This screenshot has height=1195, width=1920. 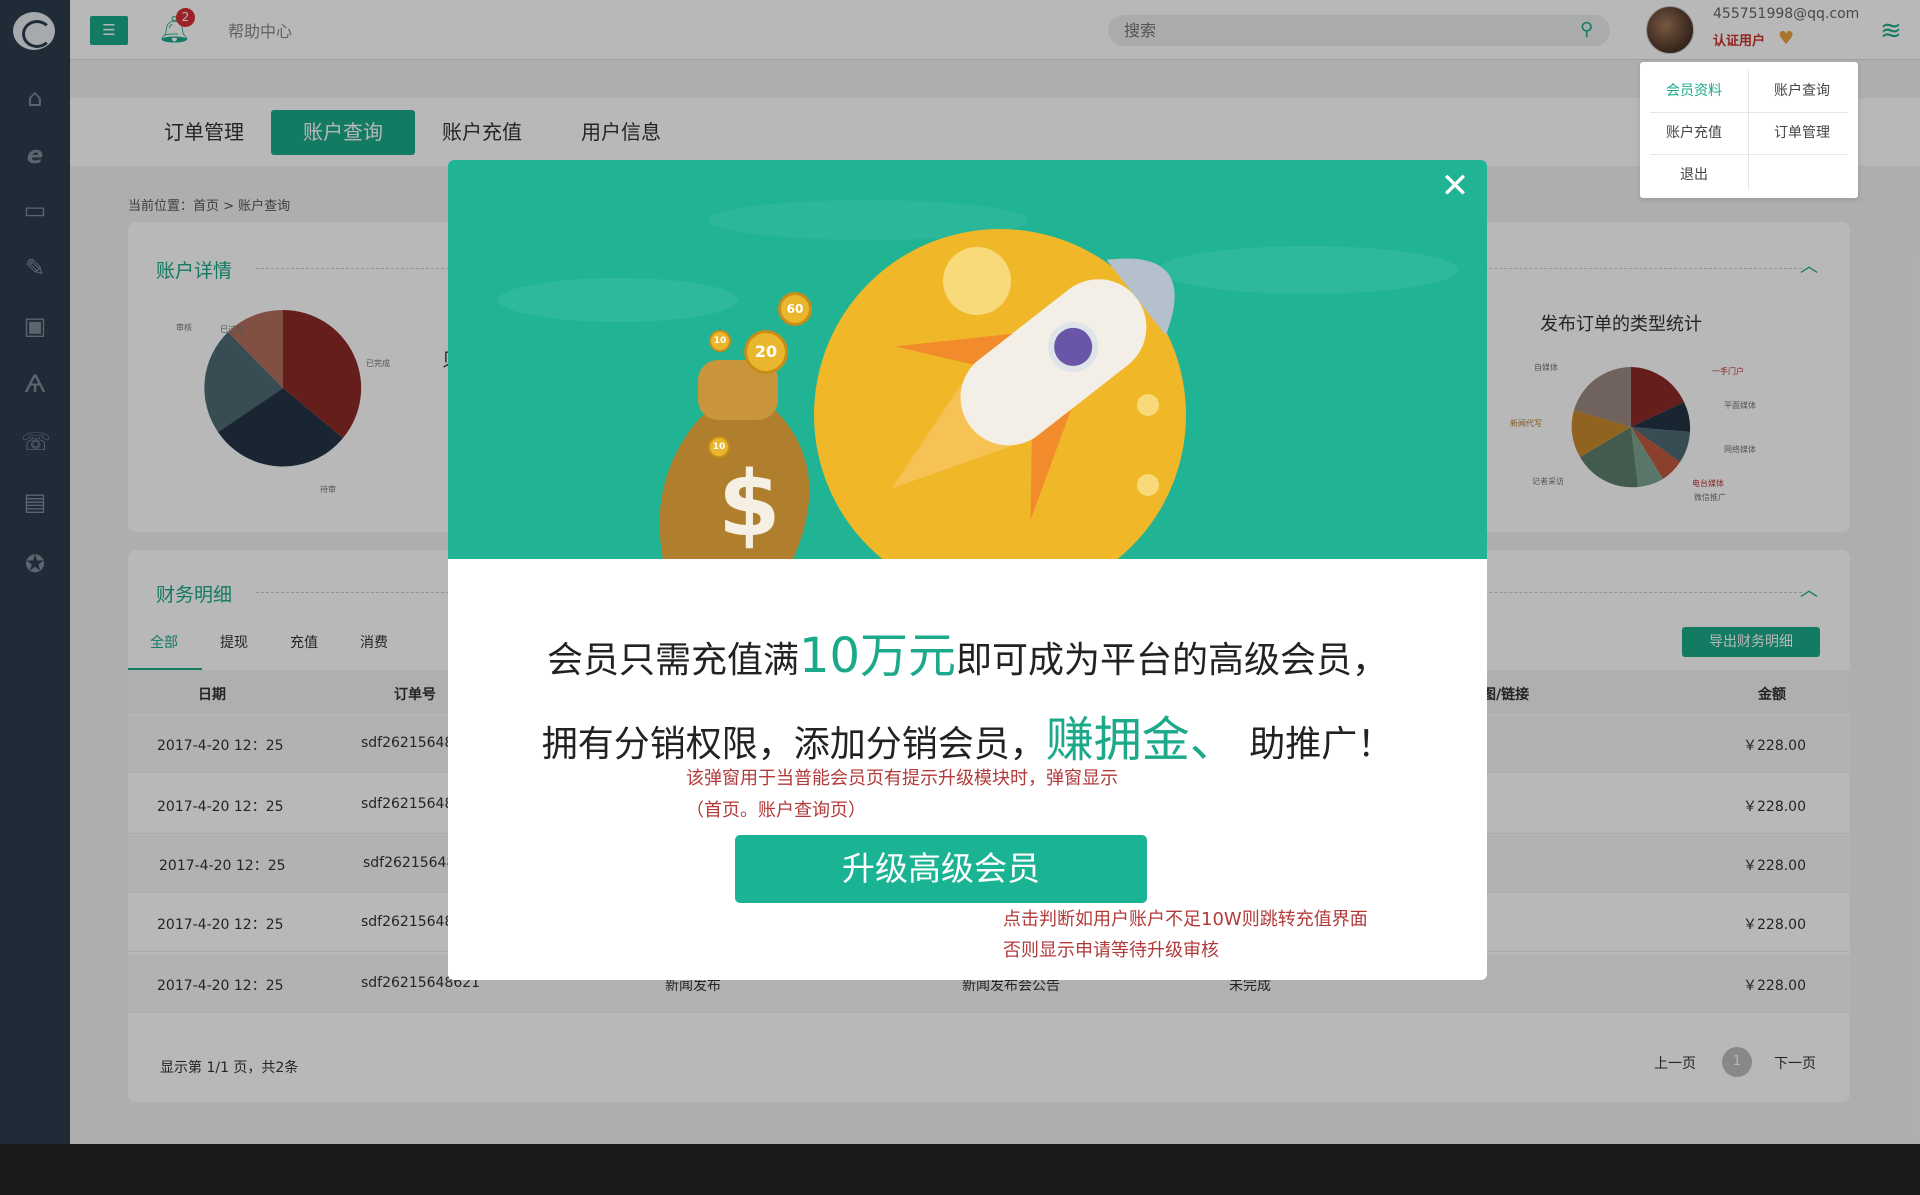 What do you see at coordinates (795, 309) in the screenshot?
I see `coin-icon: 60` at bounding box center [795, 309].